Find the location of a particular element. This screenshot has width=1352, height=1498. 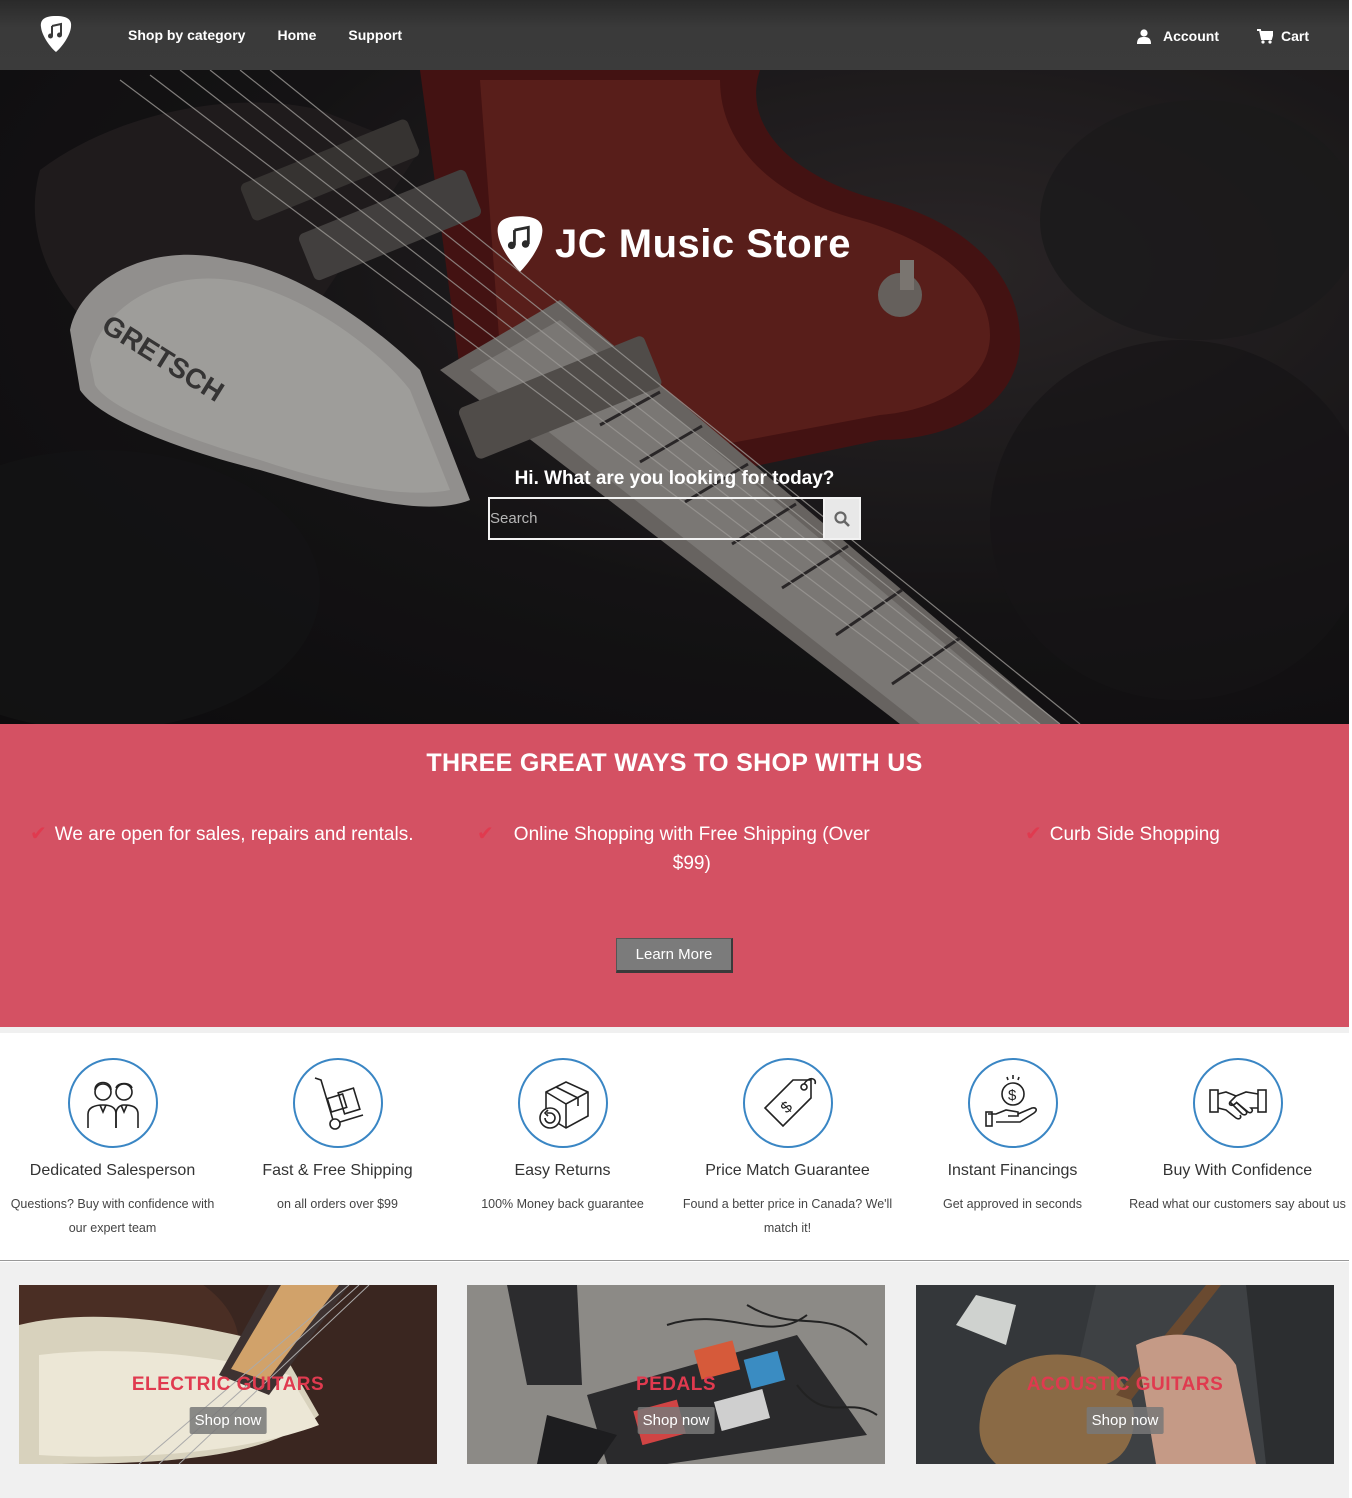

feature-title: Fast & Free Shipping is located at coordinates (337, 1170).